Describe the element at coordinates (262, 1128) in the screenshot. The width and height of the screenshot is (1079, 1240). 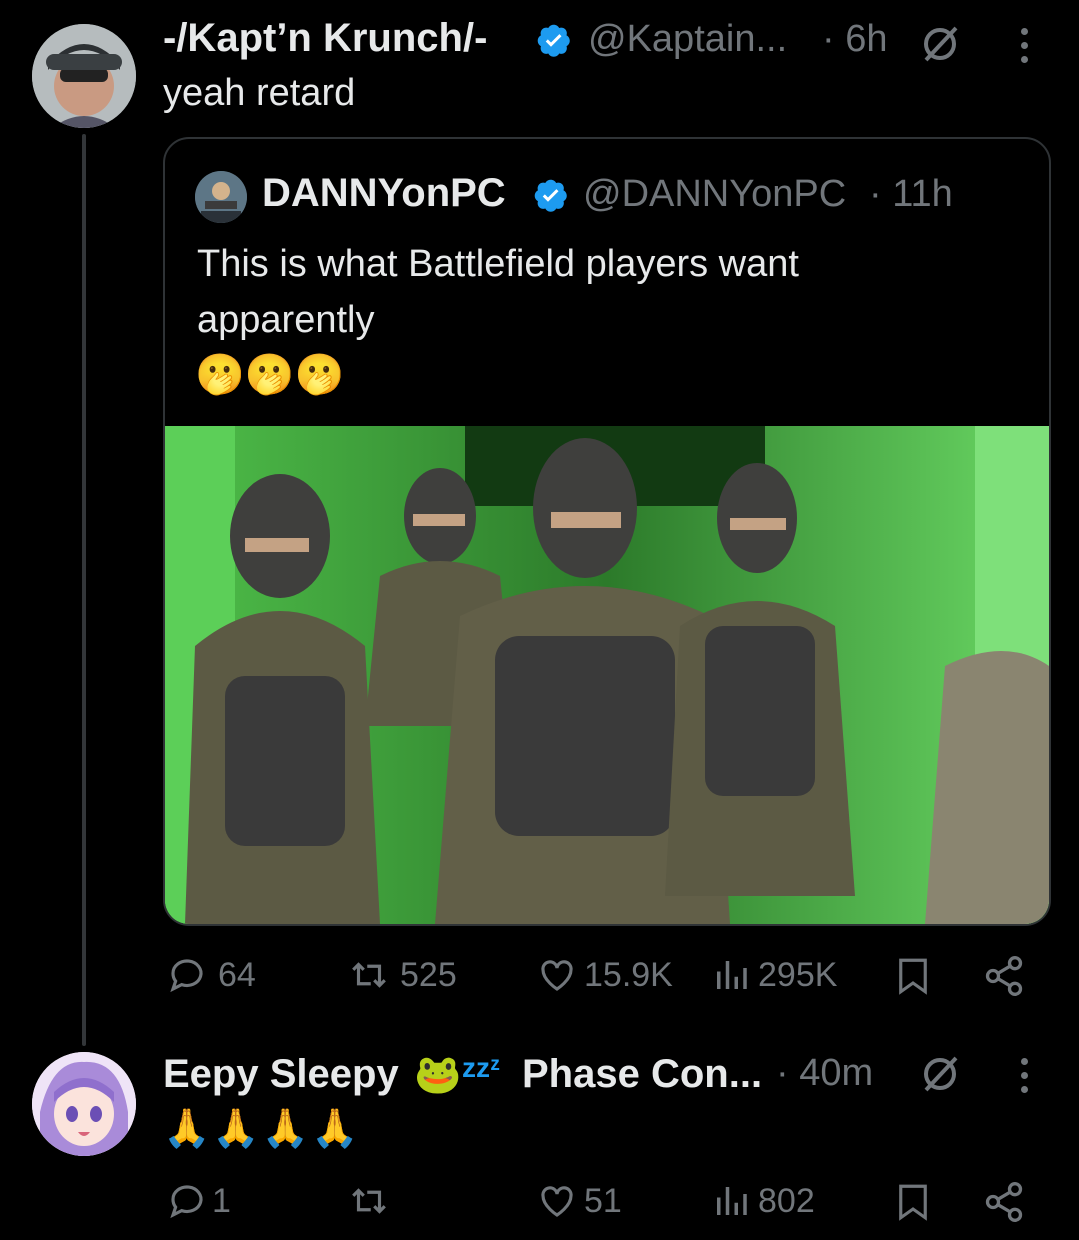
I see `tweet-text: 🙏🙏🙏🙏` at that location.